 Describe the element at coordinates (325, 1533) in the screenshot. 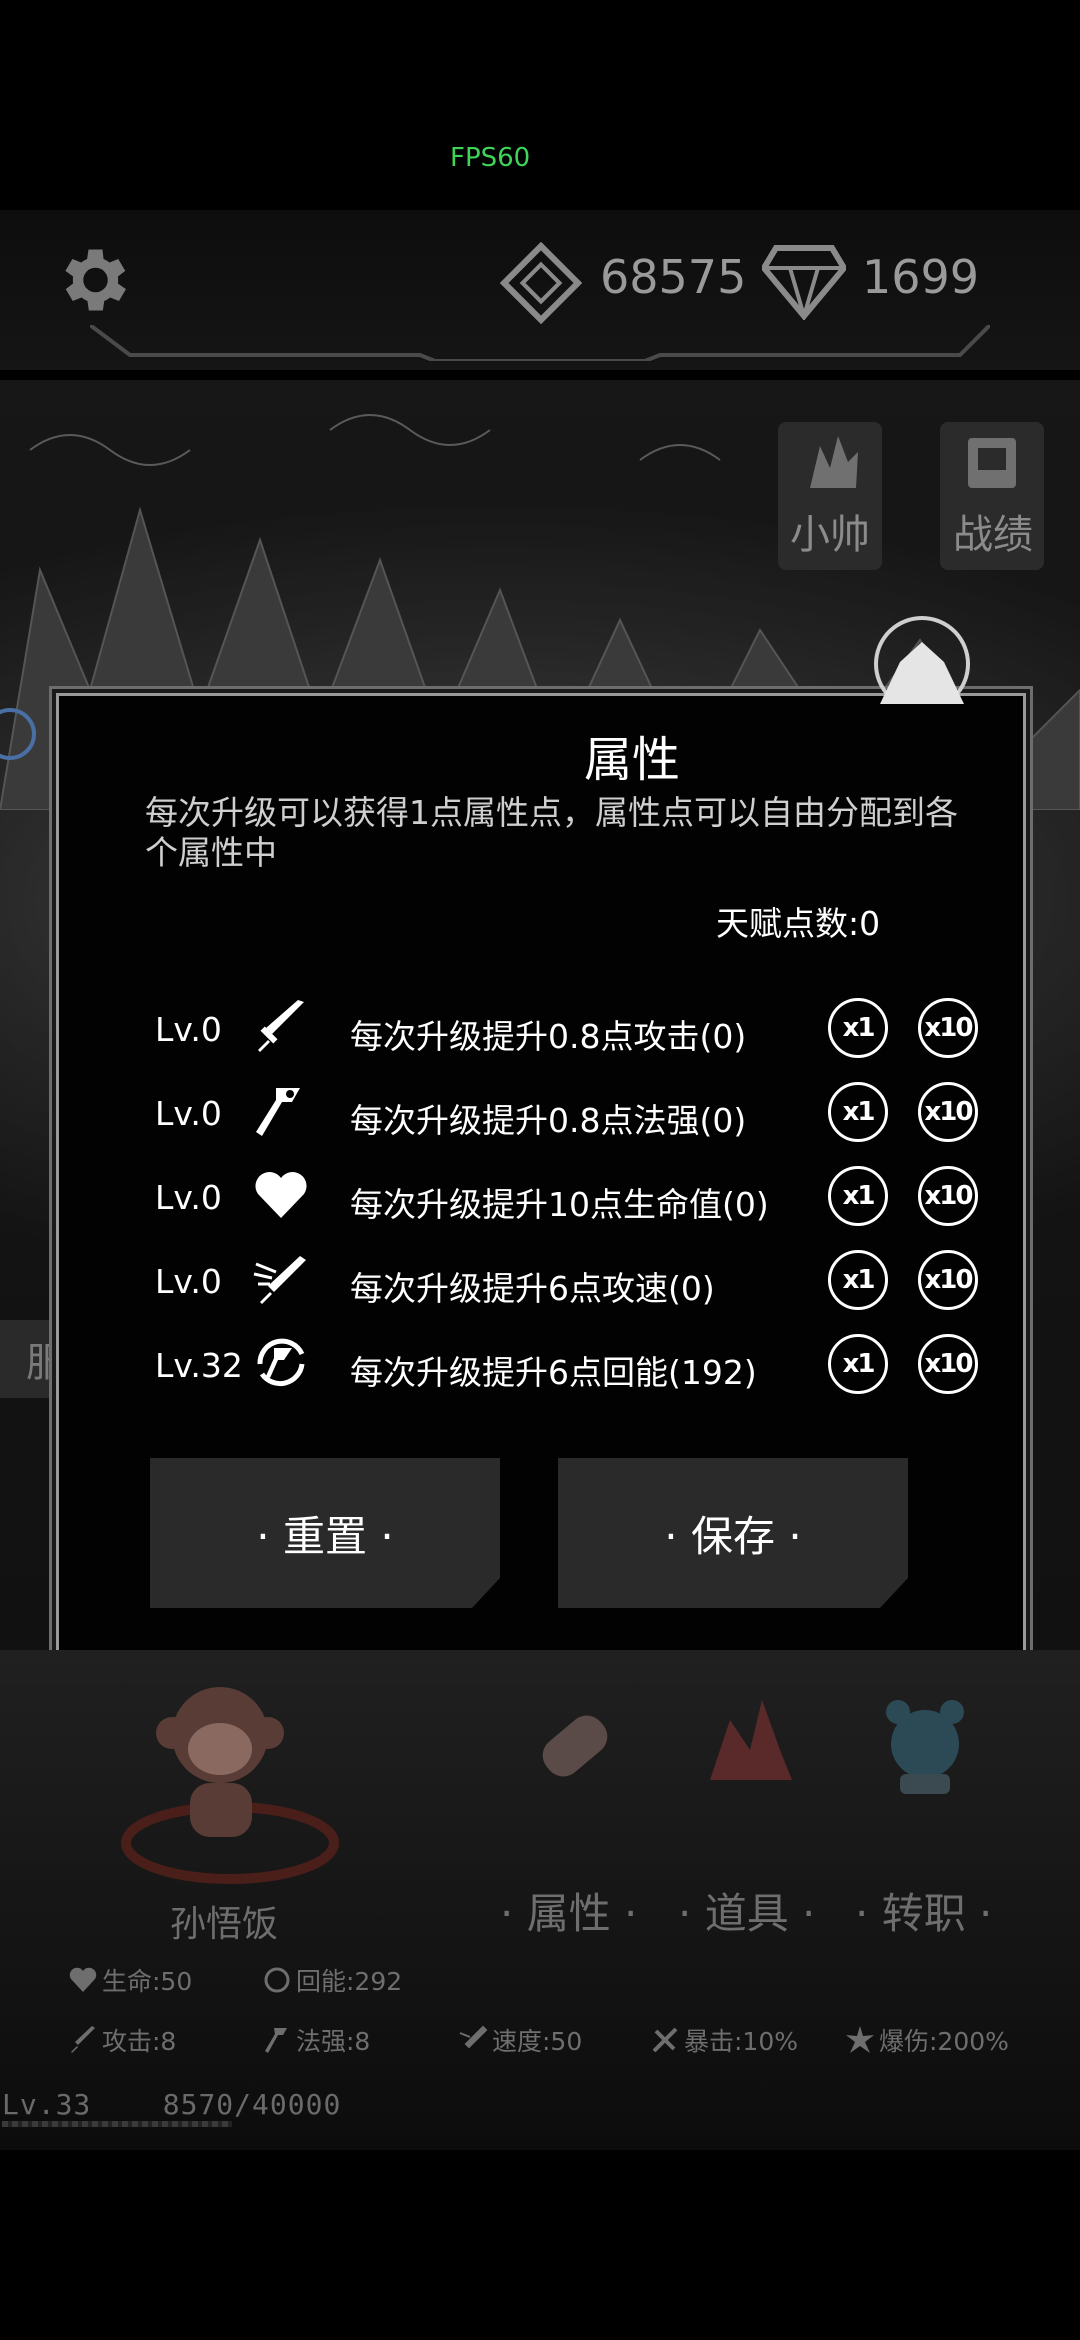

I see `reset-button: · 重置 ·` at that location.